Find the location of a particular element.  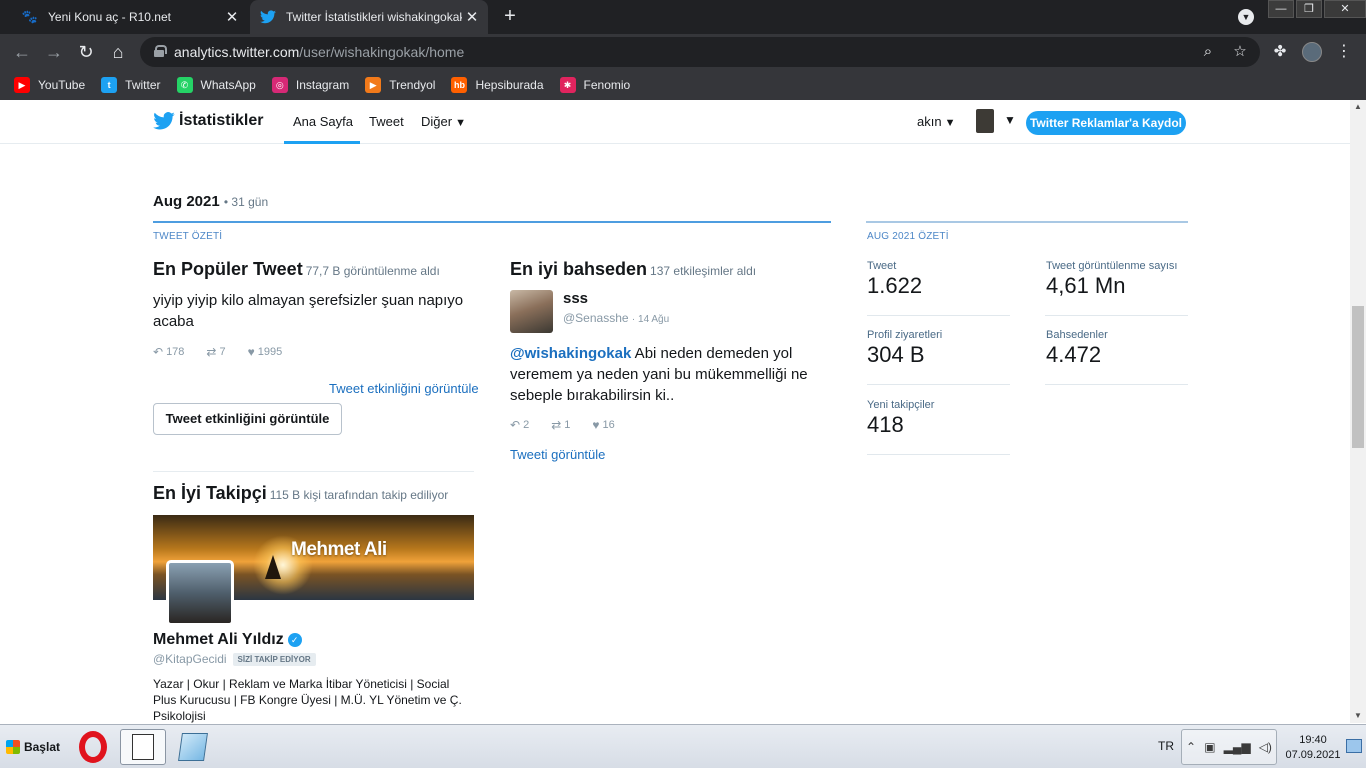

new-tab-button: + is located at coordinates (510, 17).